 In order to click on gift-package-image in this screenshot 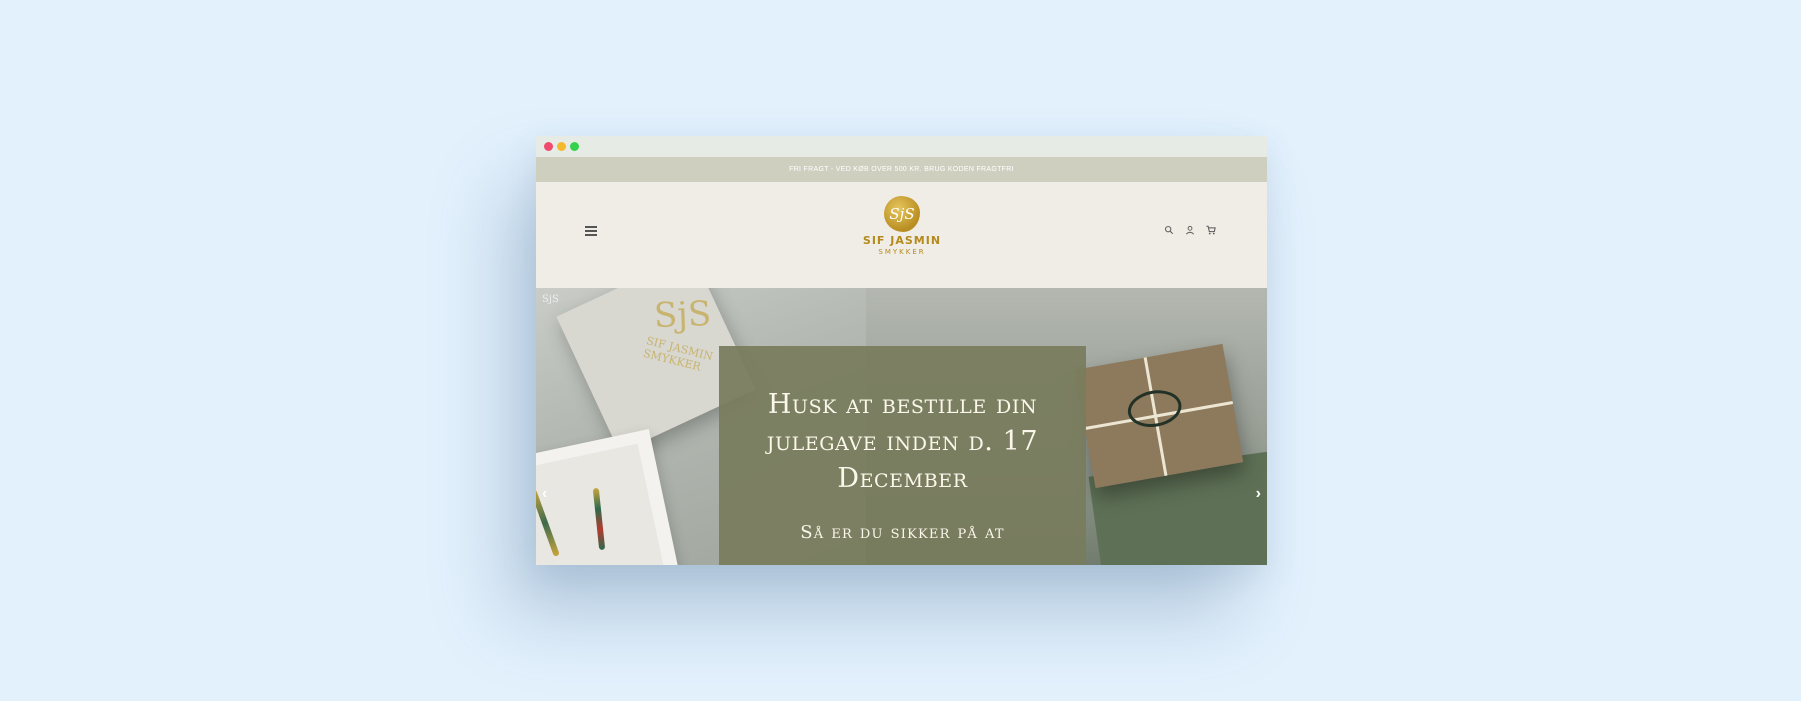, I will do `click(1159, 416)`.